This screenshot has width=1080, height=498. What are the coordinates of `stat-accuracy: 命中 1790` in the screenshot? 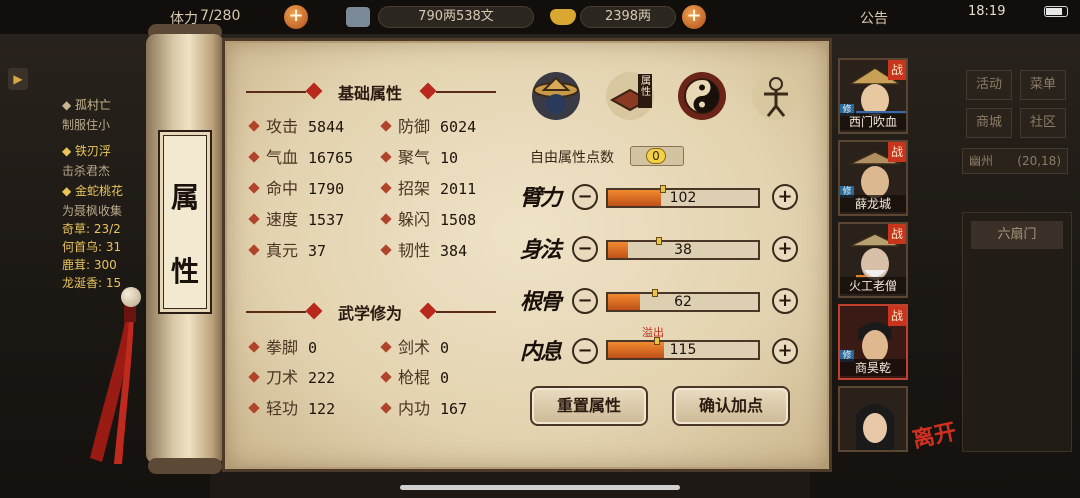 It's located at (296, 187).